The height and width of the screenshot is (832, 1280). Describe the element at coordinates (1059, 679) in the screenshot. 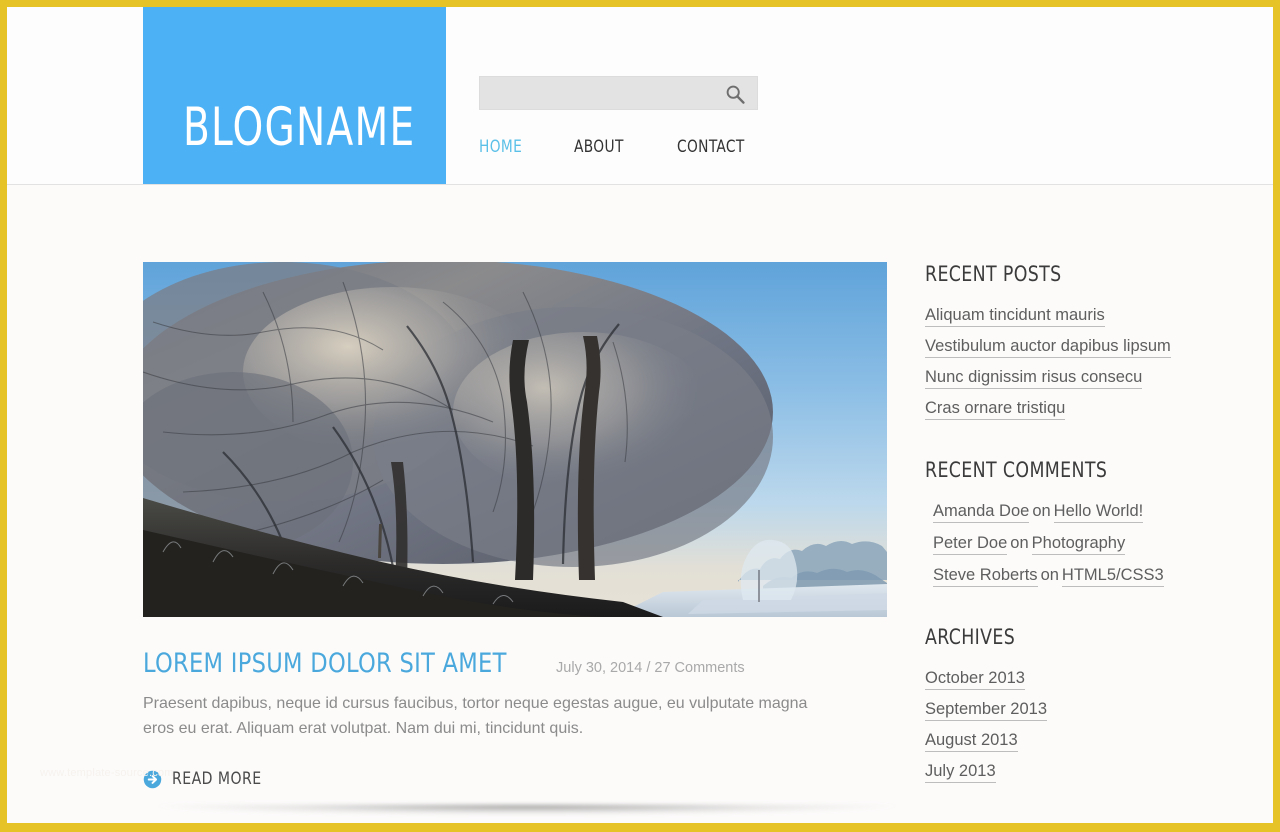

I see `list-item: October 2013` at that location.